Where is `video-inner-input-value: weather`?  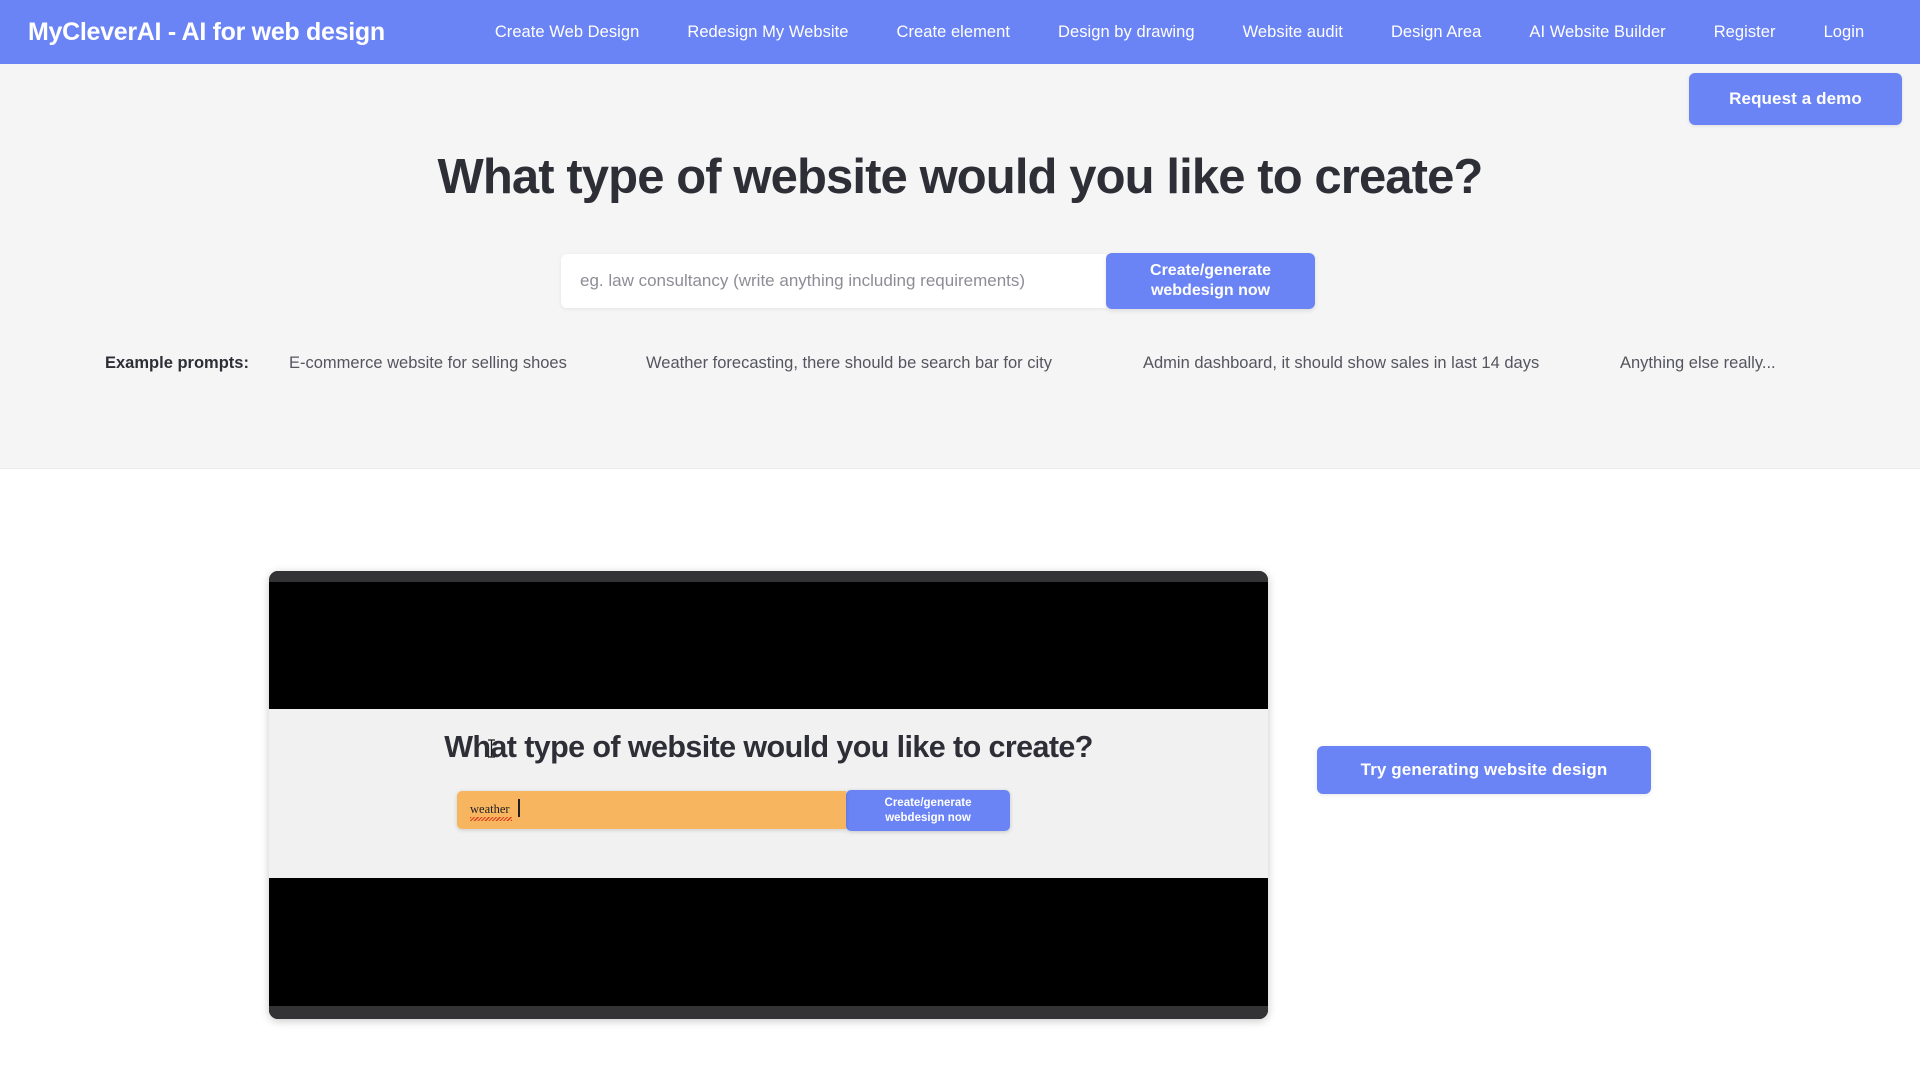
video-inner-input-value: weather is located at coordinates (490, 809).